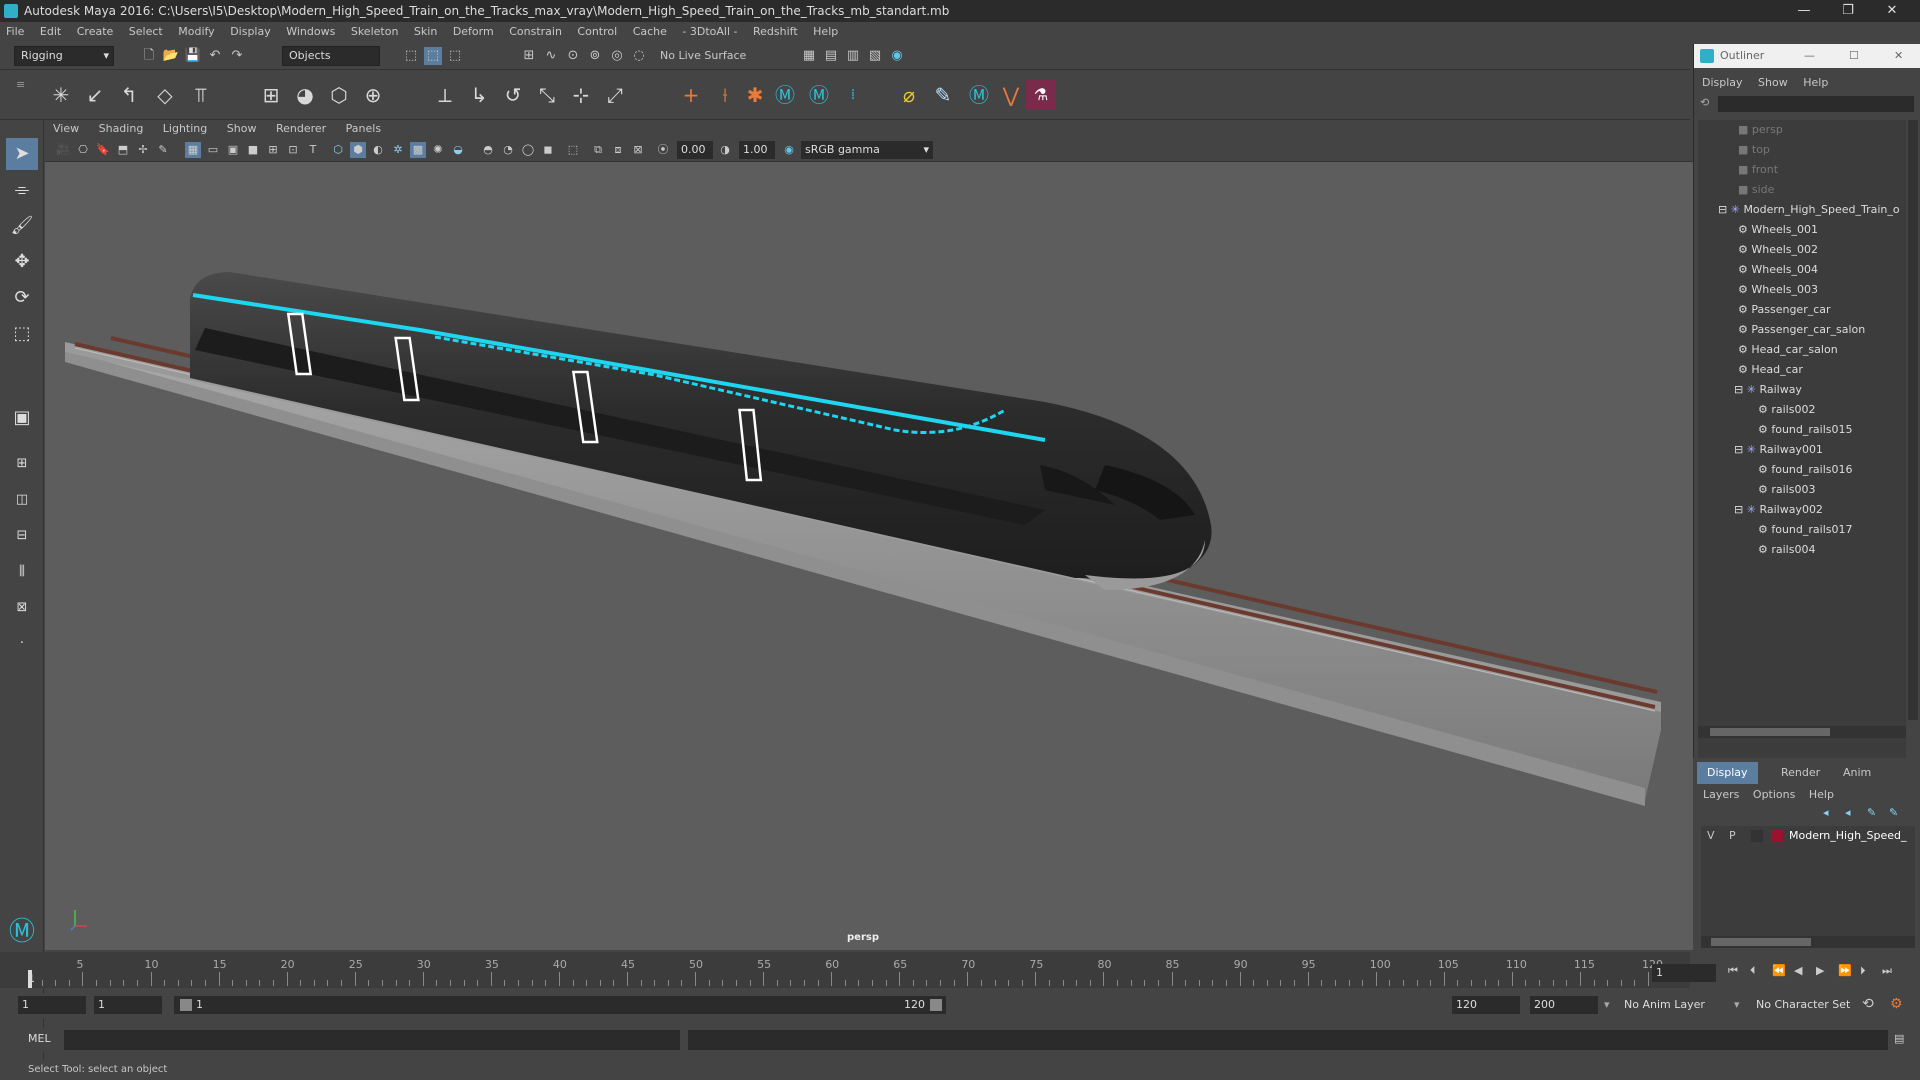  Describe the element at coordinates (52, 1005) in the screenshot. I see `start-frame-field: 1` at that location.